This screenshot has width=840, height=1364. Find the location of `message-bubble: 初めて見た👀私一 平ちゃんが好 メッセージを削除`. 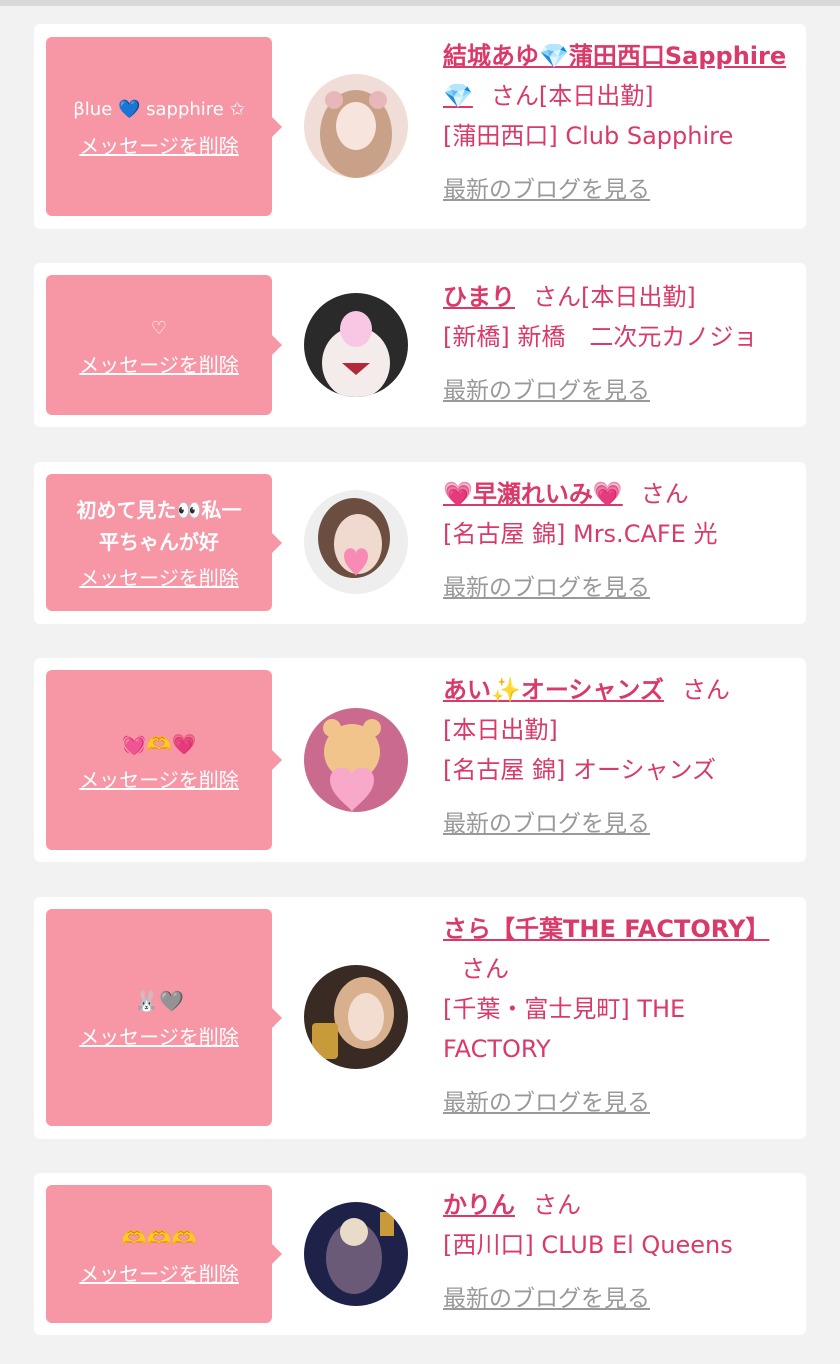

message-bubble: 初めて見た👀私一 平ちゃんが好 メッセージを削除 is located at coordinates (164, 542).